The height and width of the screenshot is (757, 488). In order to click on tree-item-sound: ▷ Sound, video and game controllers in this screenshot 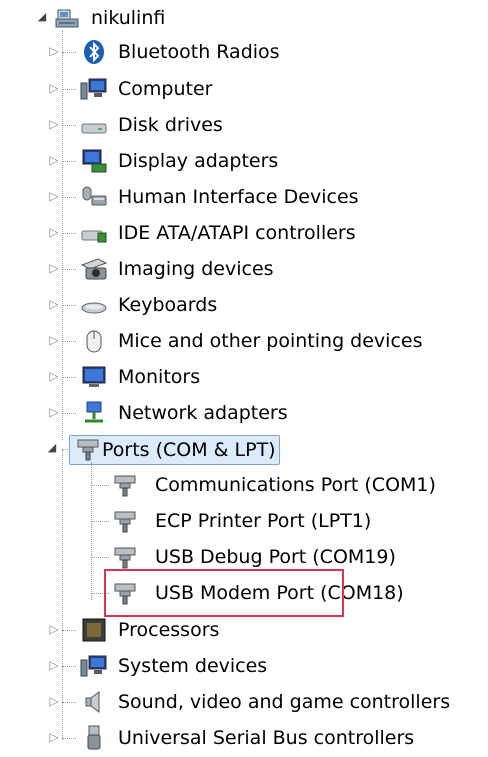, I will do `click(244, 702)`.